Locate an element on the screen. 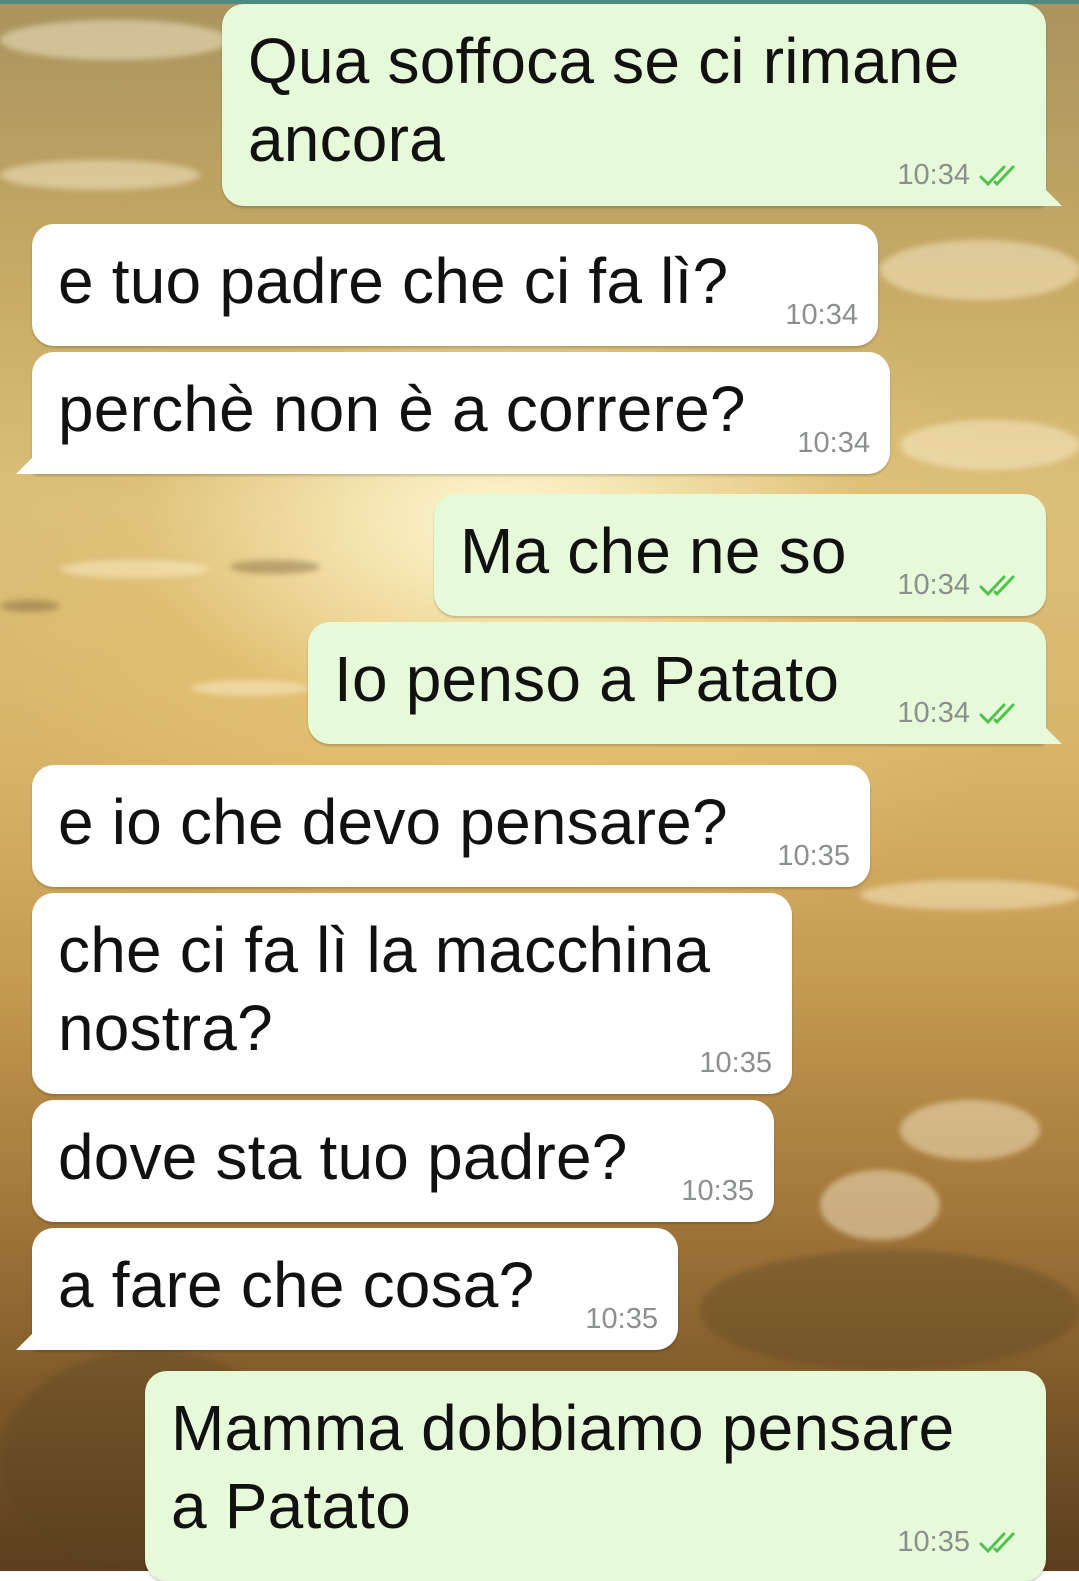  message-text: che ci fa lì la macchina nostra? is located at coordinates (384, 989).